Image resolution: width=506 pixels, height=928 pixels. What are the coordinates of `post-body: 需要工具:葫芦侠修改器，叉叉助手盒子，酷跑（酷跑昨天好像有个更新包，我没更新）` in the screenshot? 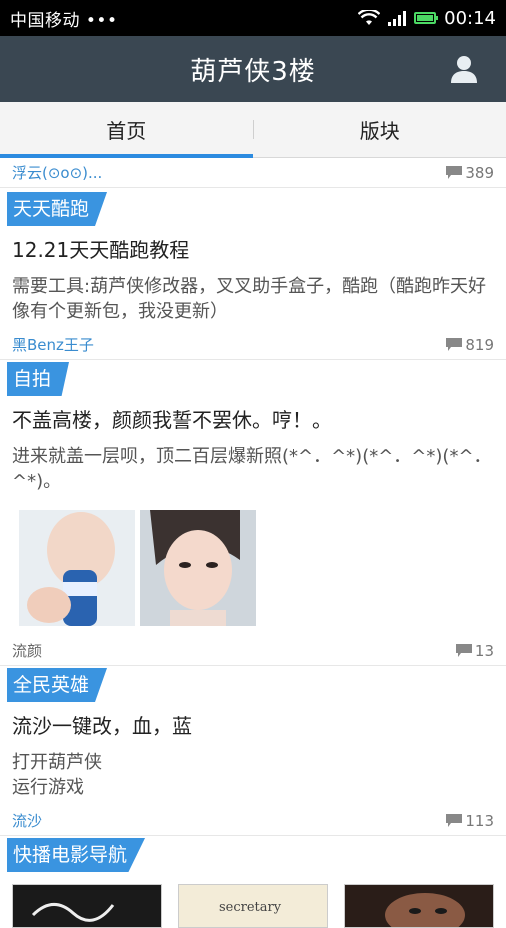 It's located at (253, 299).